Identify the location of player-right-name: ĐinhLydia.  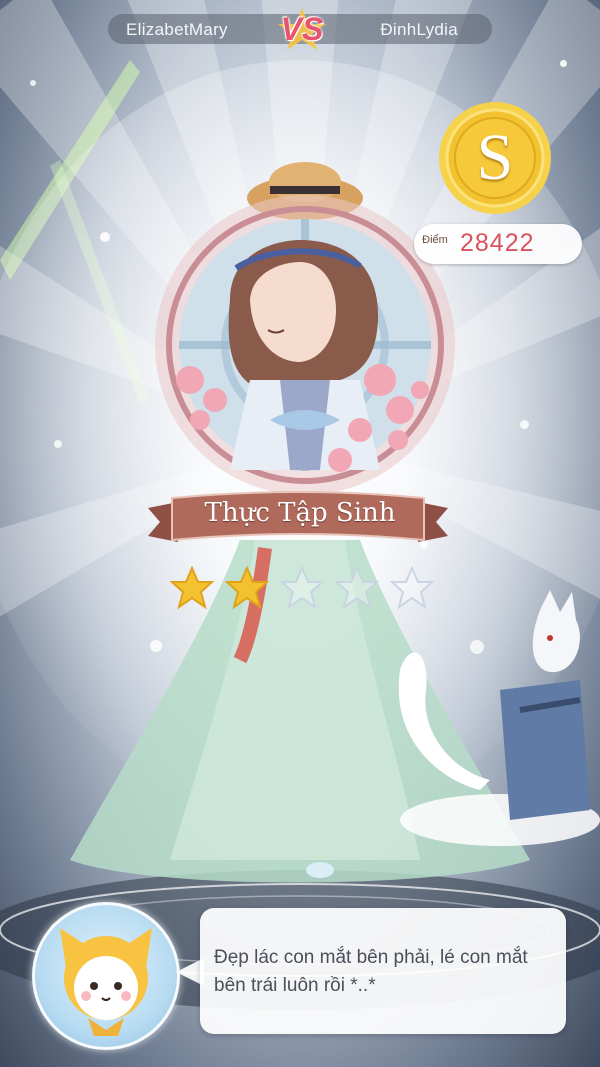
(419, 29).